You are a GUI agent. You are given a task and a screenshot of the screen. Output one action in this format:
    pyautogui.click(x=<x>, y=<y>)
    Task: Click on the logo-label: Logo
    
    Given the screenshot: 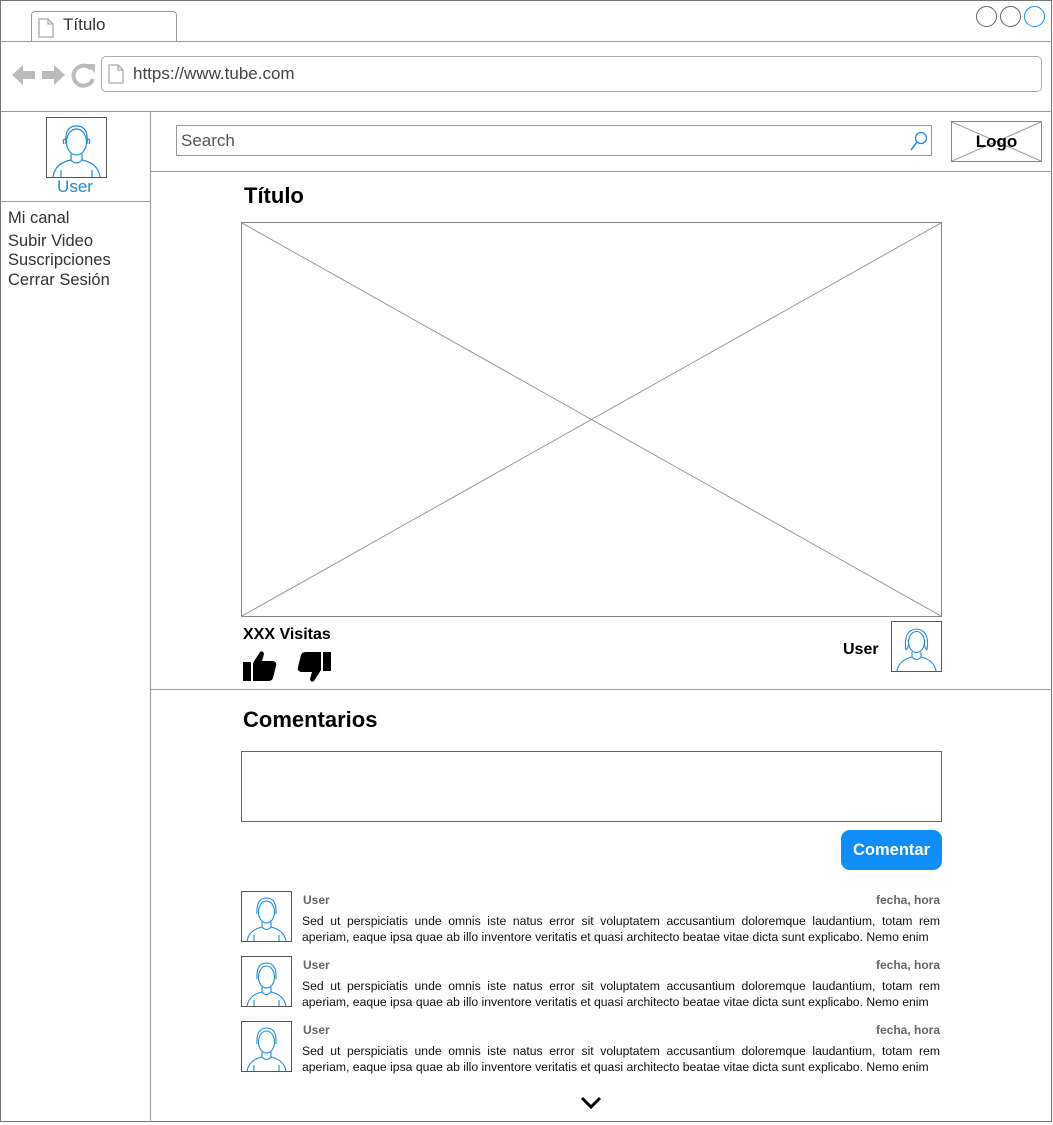 What is the action you would take?
    pyautogui.click(x=996, y=141)
    